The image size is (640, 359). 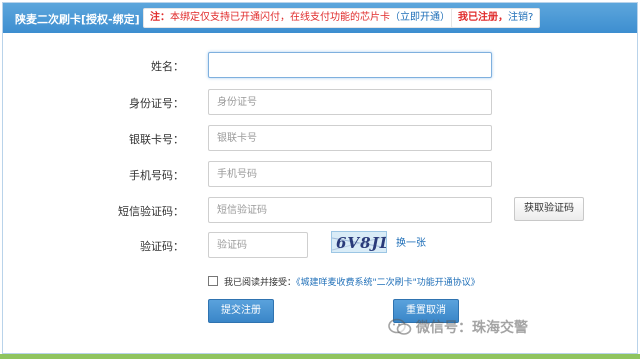 I want to click on bank-card-input, so click(x=350, y=138).